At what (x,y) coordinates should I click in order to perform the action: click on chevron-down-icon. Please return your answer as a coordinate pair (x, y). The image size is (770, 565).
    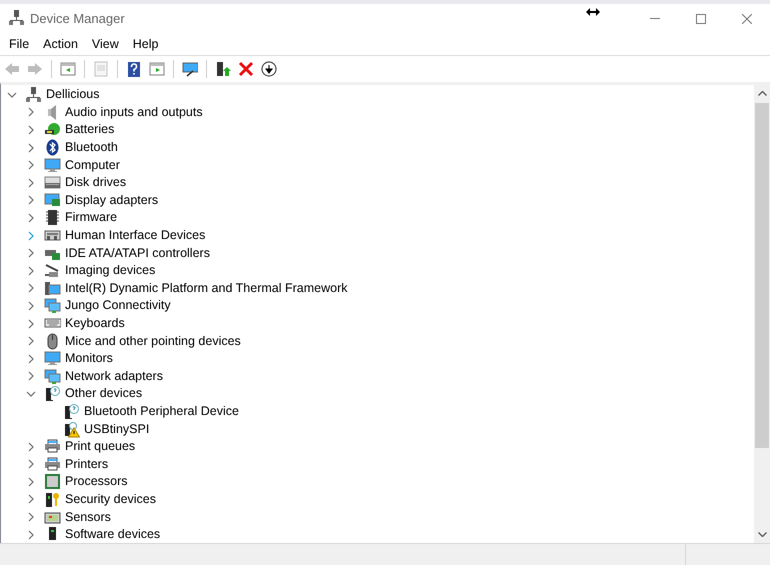
    Looking at the image, I should click on (762, 534).